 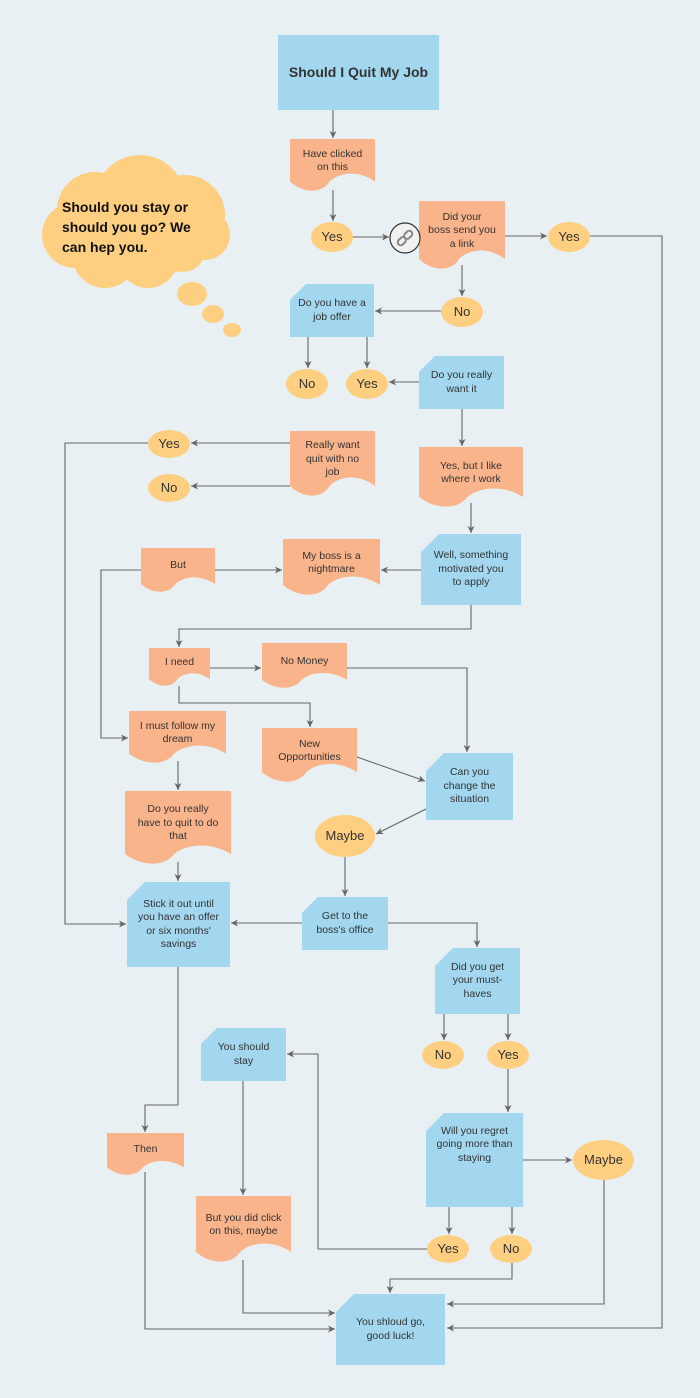 I want to click on label-ineed: I need, so click(x=179, y=662).